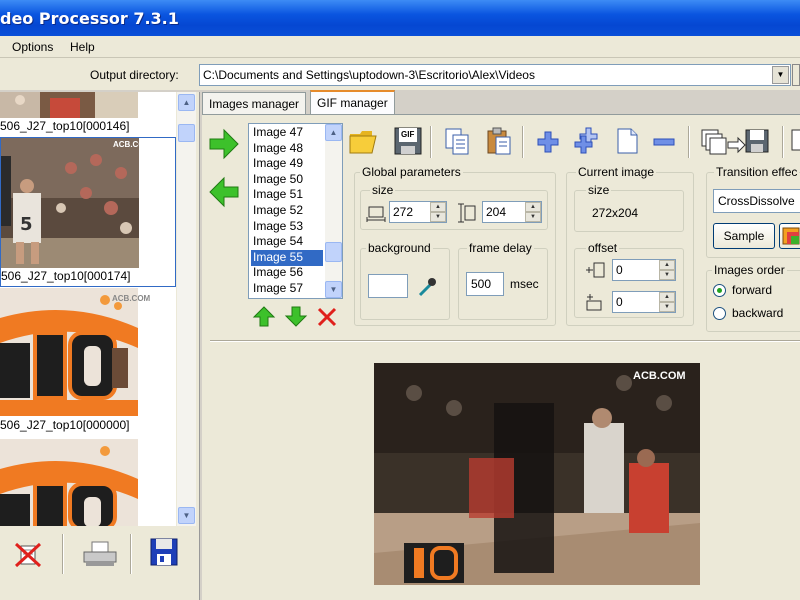 The width and height of the screenshot is (800, 600). What do you see at coordinates (32, 47) in the screenshot?
I see `menu-options: Options` at bounding box center [32, 47].